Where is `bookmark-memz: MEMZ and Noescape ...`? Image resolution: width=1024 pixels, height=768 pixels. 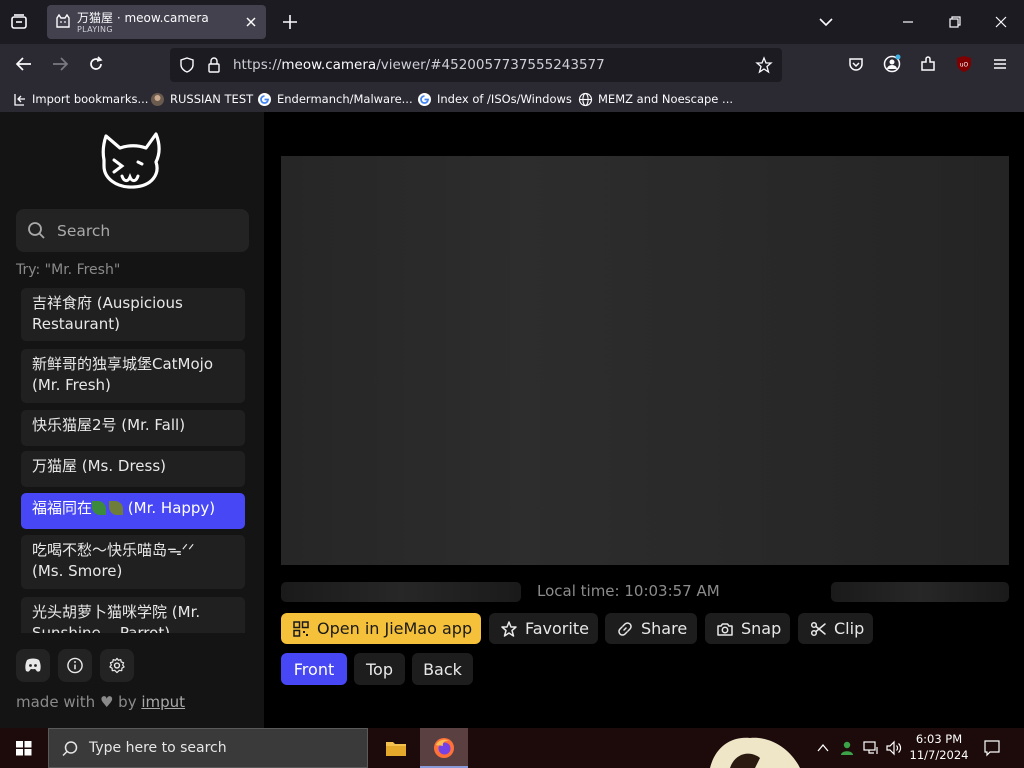 bookmark-memz: MEMZ and Noescape ... is located at coordinates (655, 99).